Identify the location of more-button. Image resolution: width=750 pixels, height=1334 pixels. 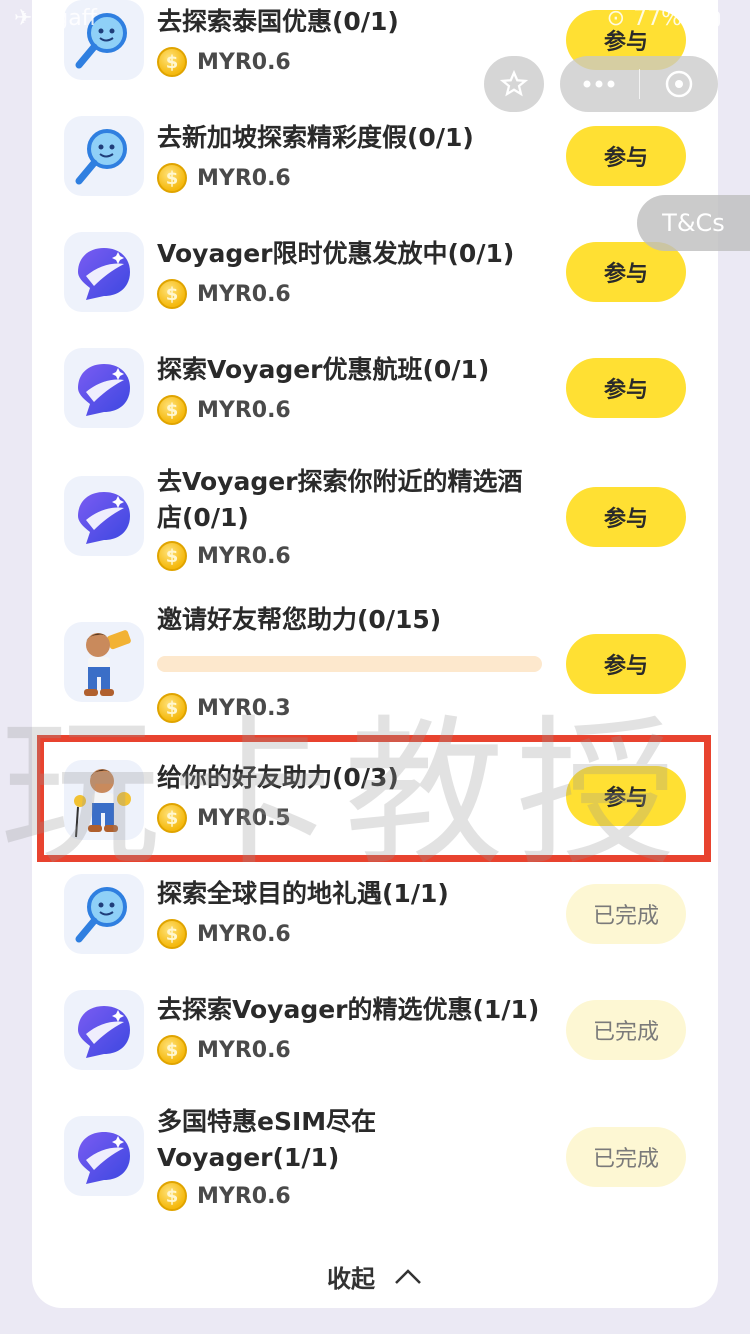
(599, 84).